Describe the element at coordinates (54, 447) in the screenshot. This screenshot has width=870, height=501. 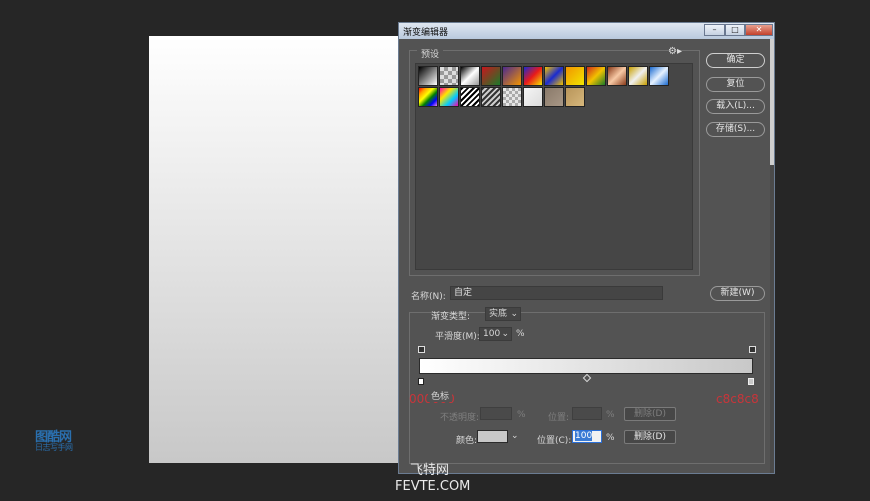
I see `logo-line2: 日志写手网` at that location.